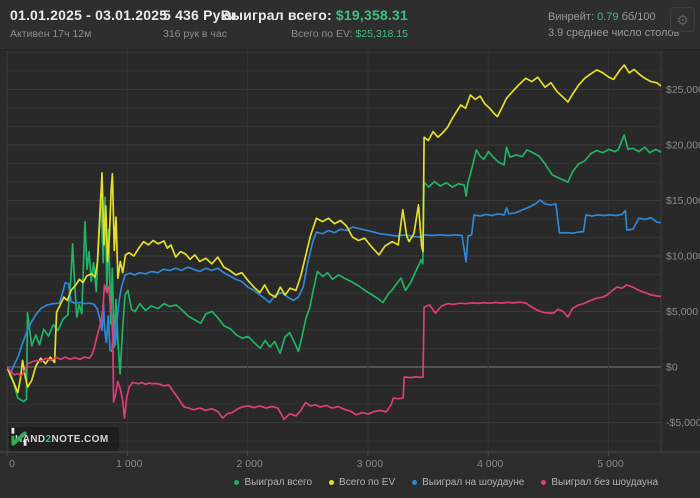 The height and width of the screenshot is (498, 700). I want to click on ev-total-label: Всего по EV:, so click(323, 34).